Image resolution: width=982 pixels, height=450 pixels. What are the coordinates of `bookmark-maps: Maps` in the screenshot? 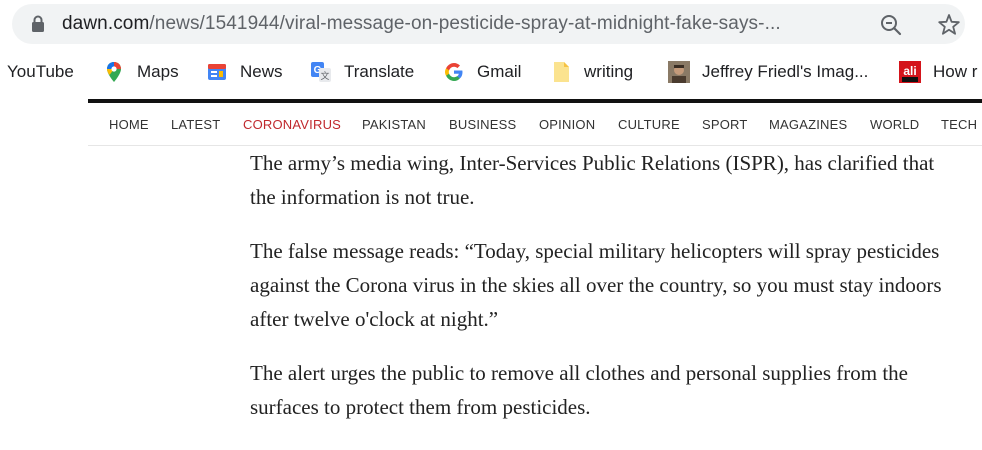 It's located at (141, 72).